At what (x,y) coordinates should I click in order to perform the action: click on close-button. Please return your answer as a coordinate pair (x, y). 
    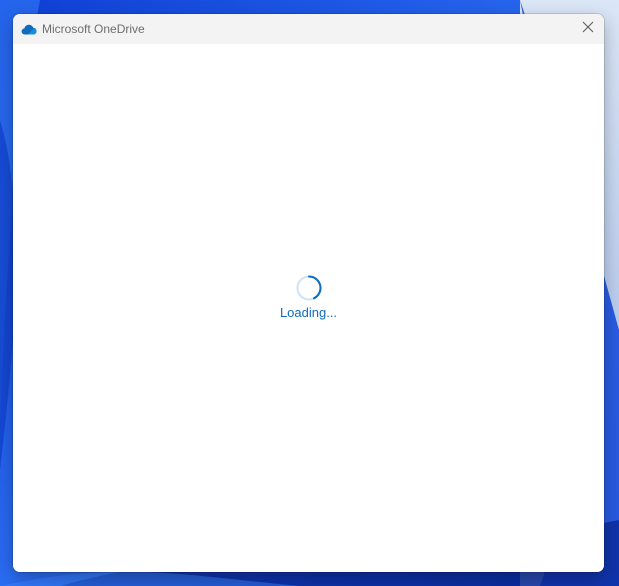
    Looking at the image, I should click on (588, 29).